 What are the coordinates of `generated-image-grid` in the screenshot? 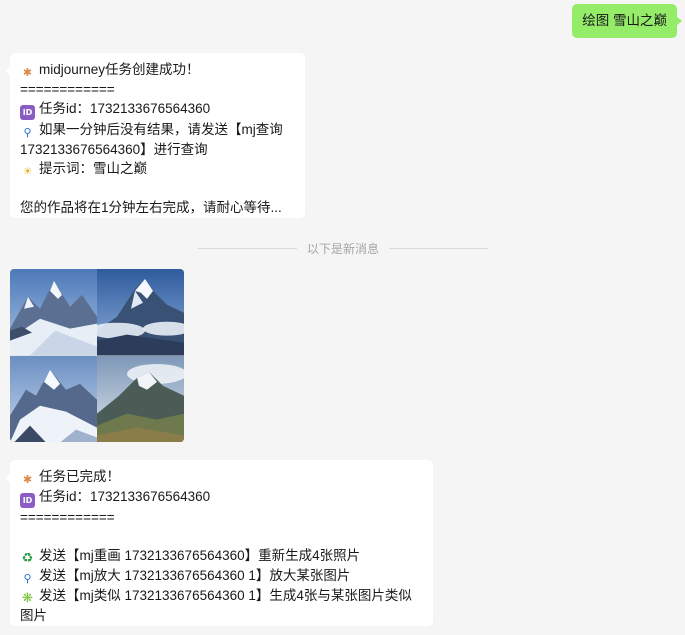 It's located at (97, 355).